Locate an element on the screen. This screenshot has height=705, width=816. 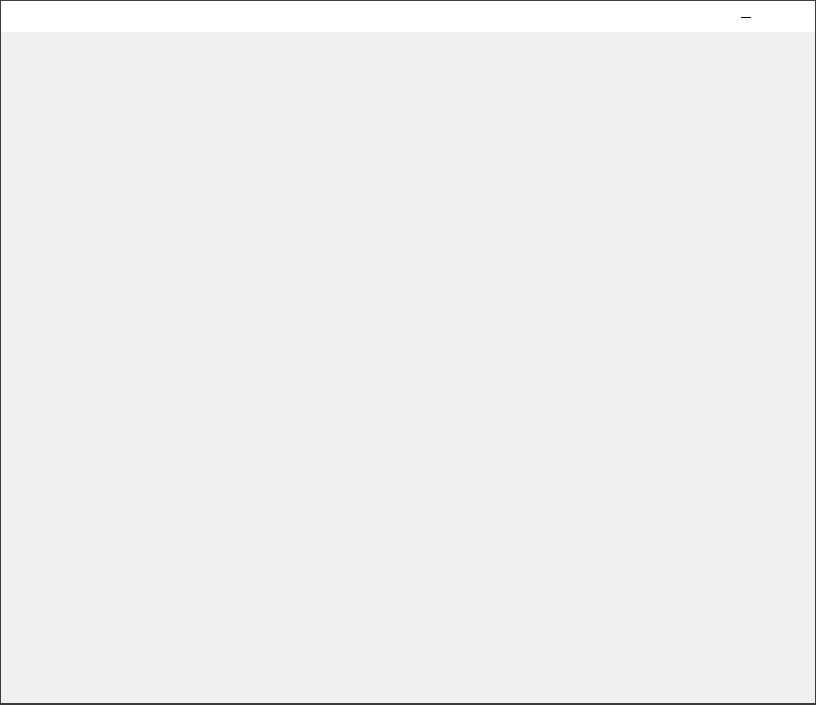
title-bar is located at coordinates (408, 16).